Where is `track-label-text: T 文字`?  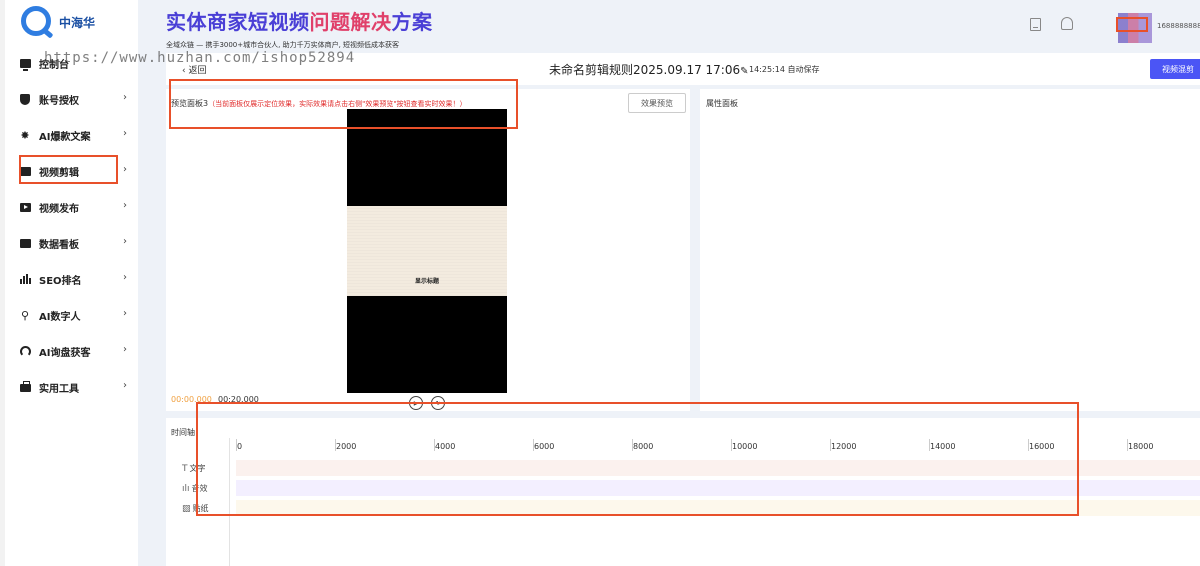
track-label-text: T 文字 is located at coordinates (194, 468).